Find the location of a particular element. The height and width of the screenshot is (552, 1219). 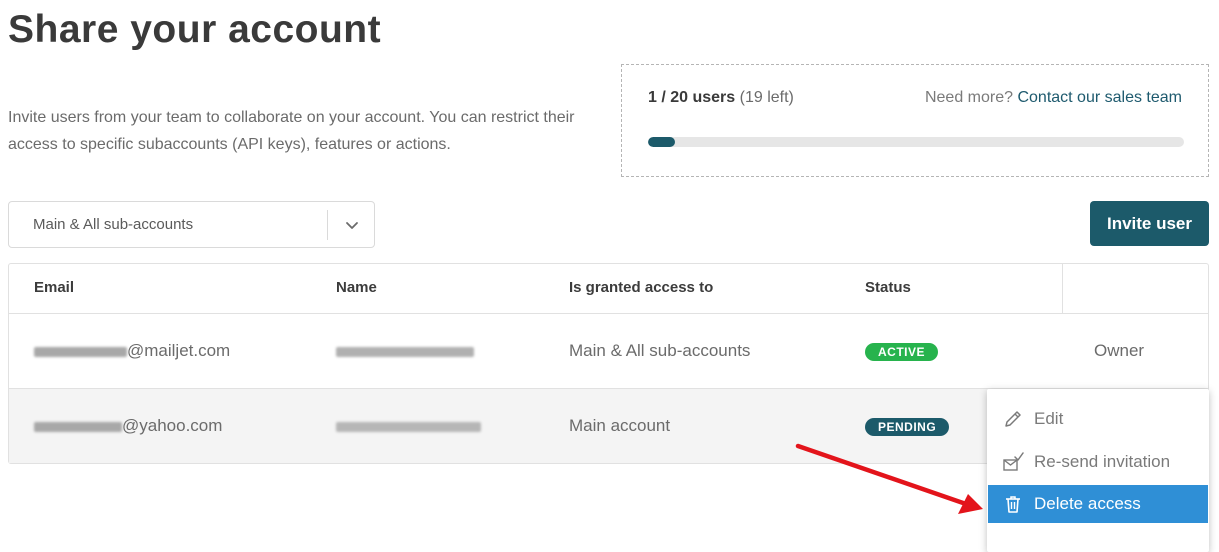

user-access: Main & All sub-accounts is located at coordinates (660, 350).